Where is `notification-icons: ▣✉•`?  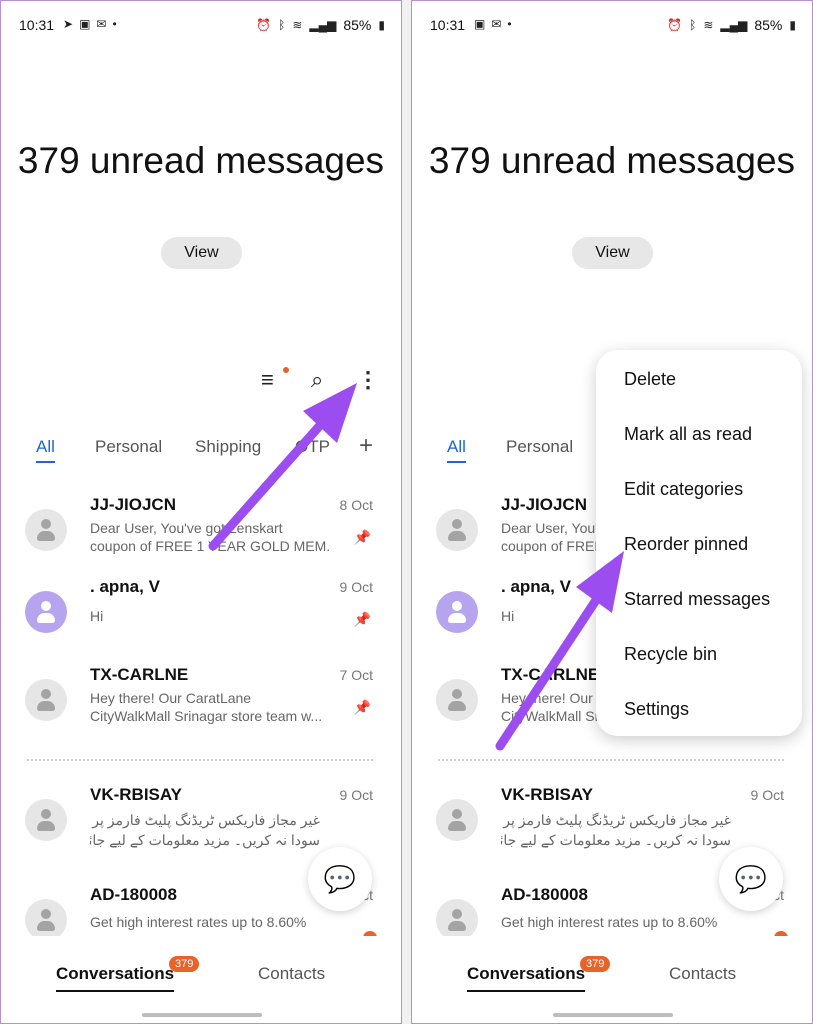
notification-icons: ▣✉• is located at coordinates (496, 24).